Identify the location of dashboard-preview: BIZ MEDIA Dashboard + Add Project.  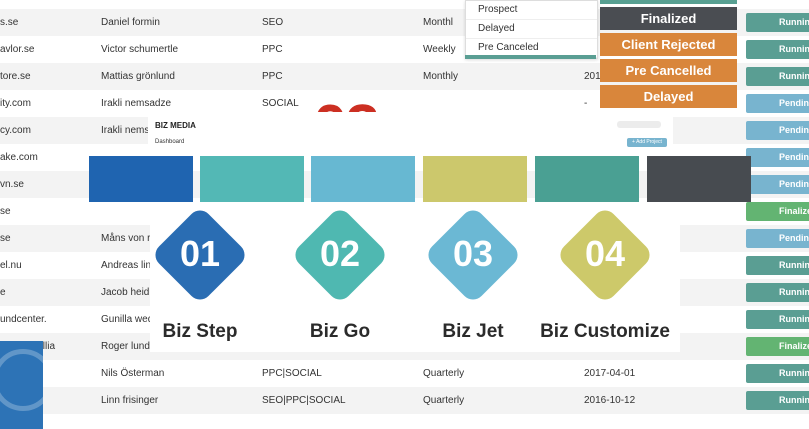
(410, 134).